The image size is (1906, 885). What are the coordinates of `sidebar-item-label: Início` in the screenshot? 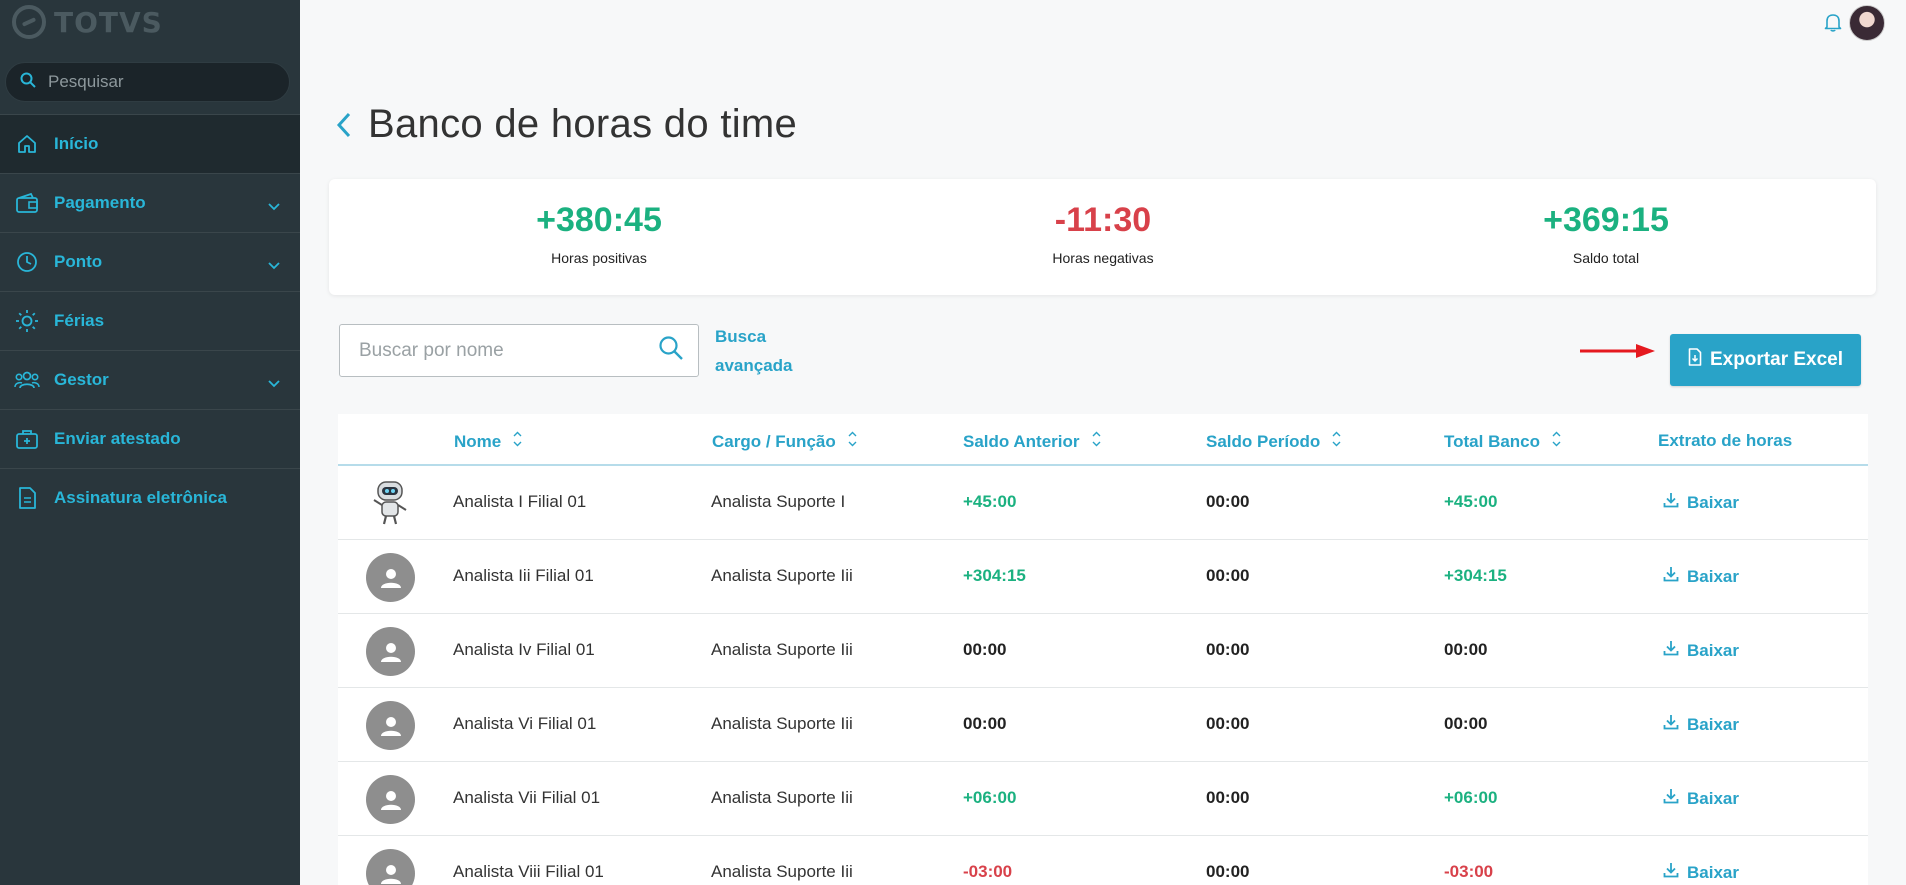 It's located at (76, 143).